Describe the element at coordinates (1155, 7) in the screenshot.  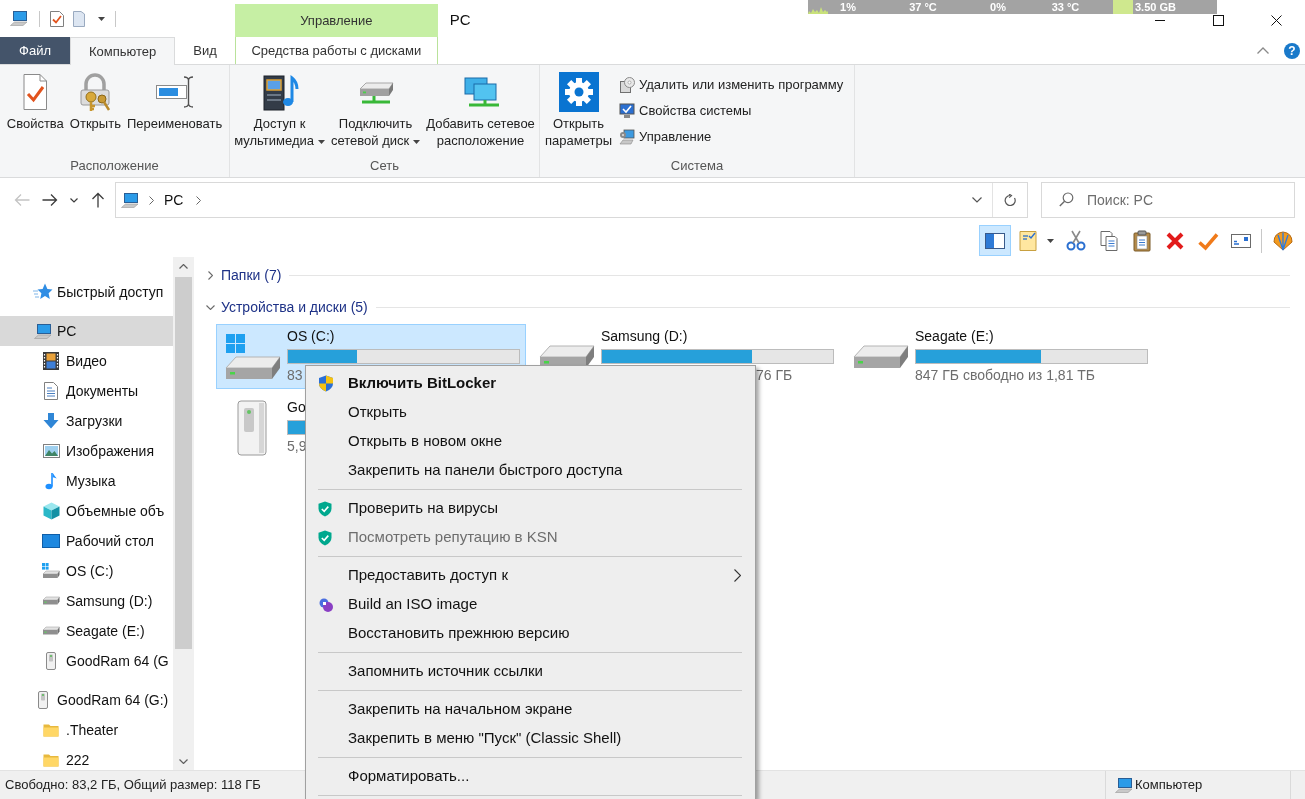
I see `system-monitor-reading: 3.50 GB` at that location.